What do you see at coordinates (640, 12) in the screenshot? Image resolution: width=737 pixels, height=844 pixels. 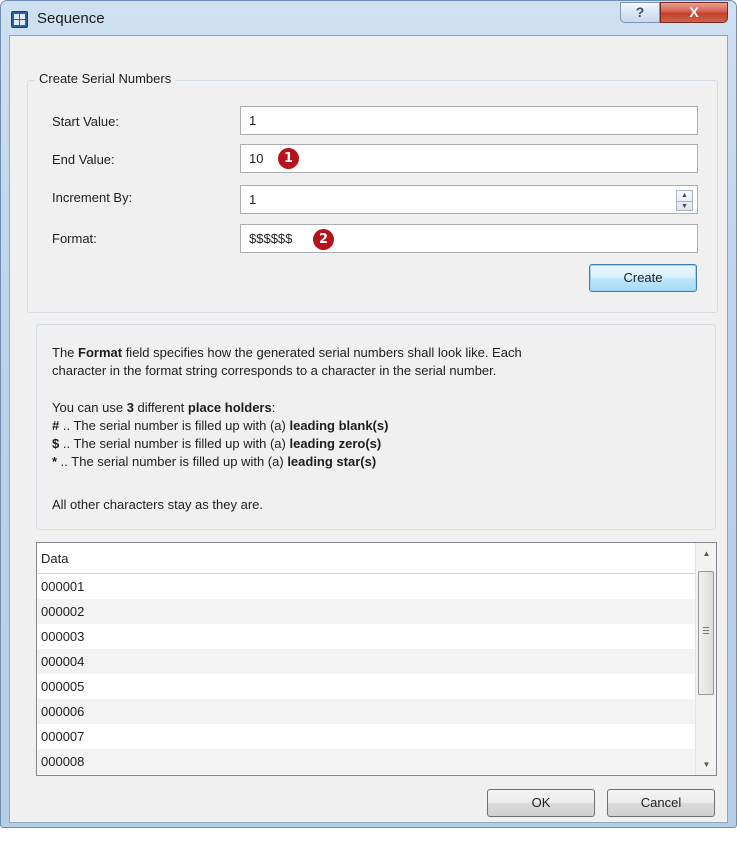 I see `help-button: ?` at bounding box center [640, 12].